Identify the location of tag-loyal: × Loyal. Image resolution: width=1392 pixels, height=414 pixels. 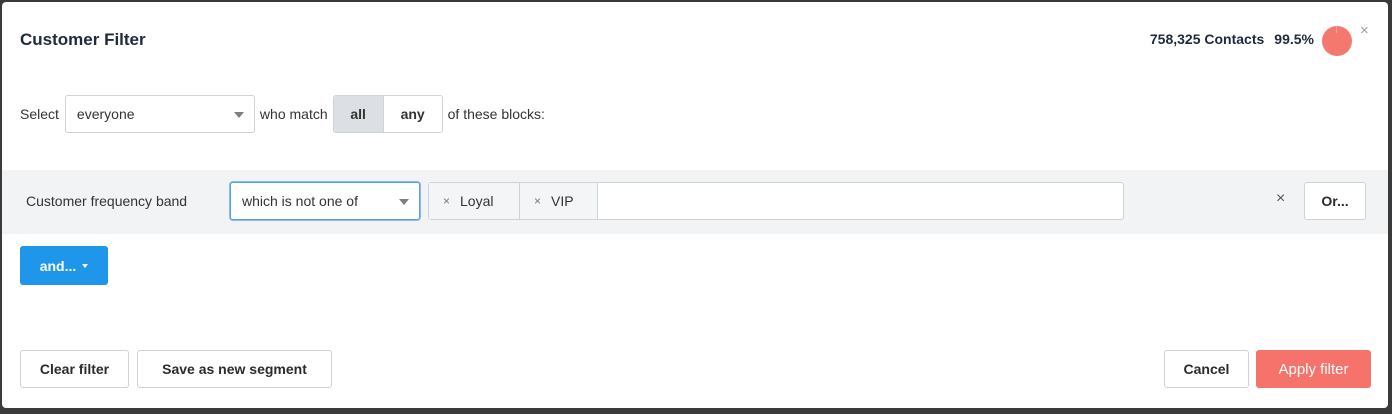
(474, 201).